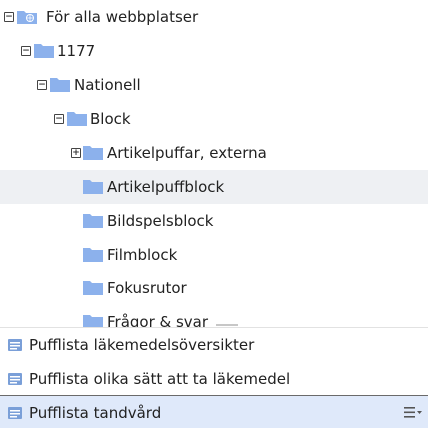 This screenshot has height=428, width=428. Describe the element at coordinates (76, 51) in the screenshot. I see `tree-node-label: 1177` at that location.